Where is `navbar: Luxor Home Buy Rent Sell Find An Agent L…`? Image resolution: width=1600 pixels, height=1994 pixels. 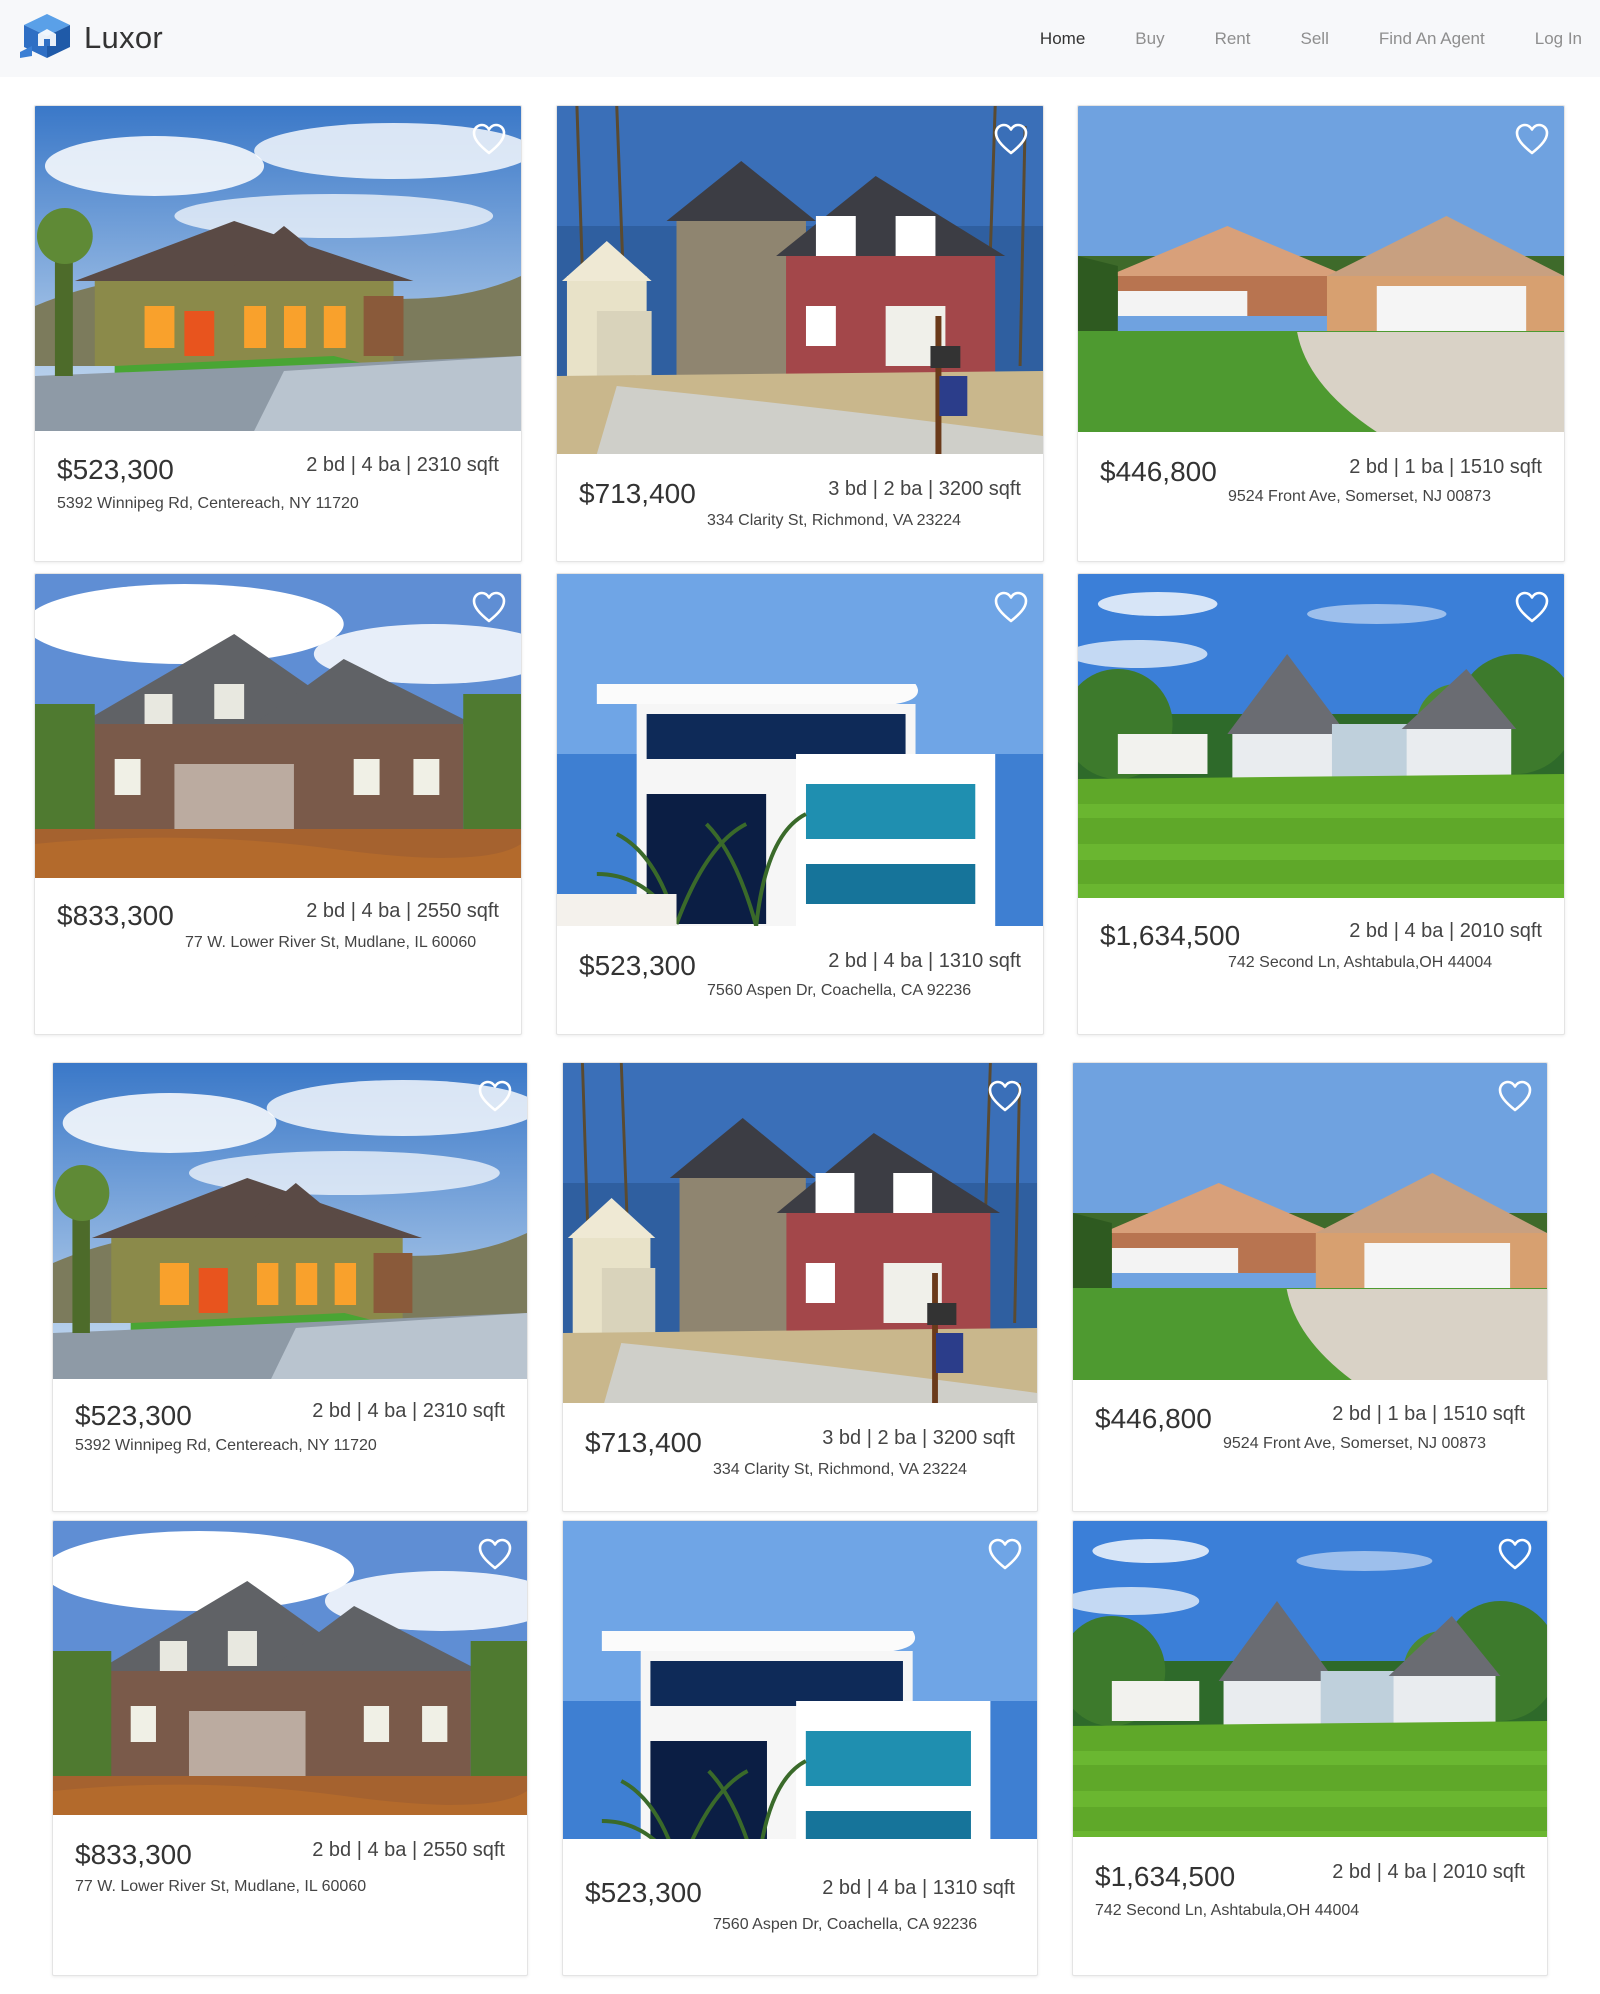
navbar: Luxor Home Buy Rent Sell Find An Agent L… is located at coordinates (800, 38).